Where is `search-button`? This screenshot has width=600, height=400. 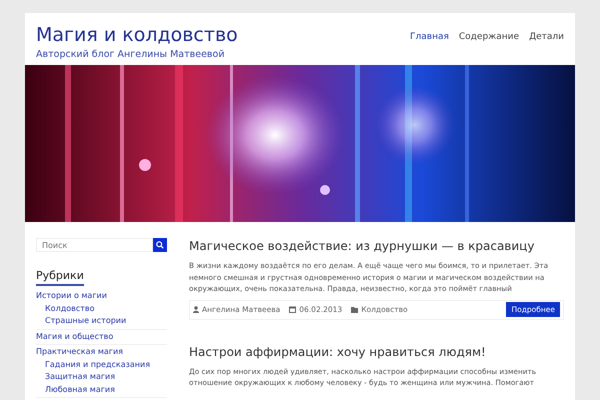
search-button is located at coordinates (160, 245).